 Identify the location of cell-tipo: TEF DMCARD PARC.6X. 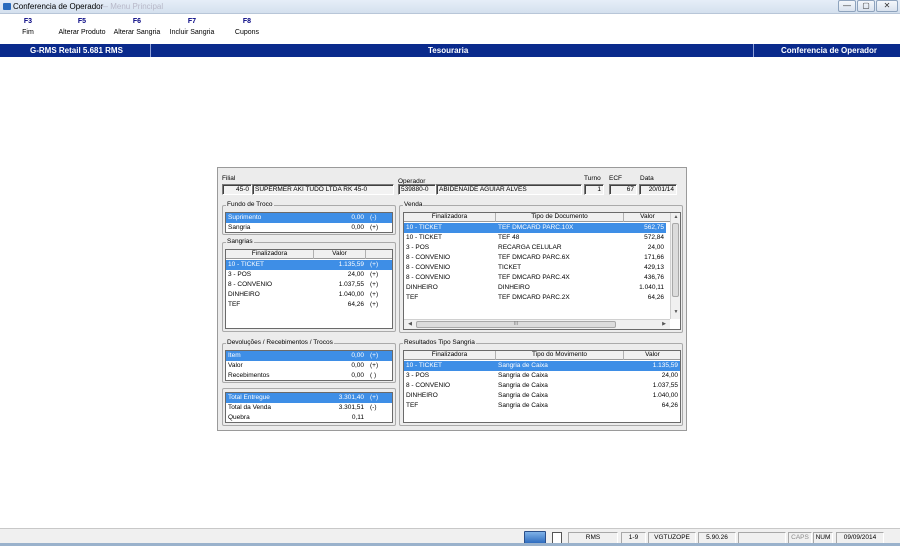
(534, 257).